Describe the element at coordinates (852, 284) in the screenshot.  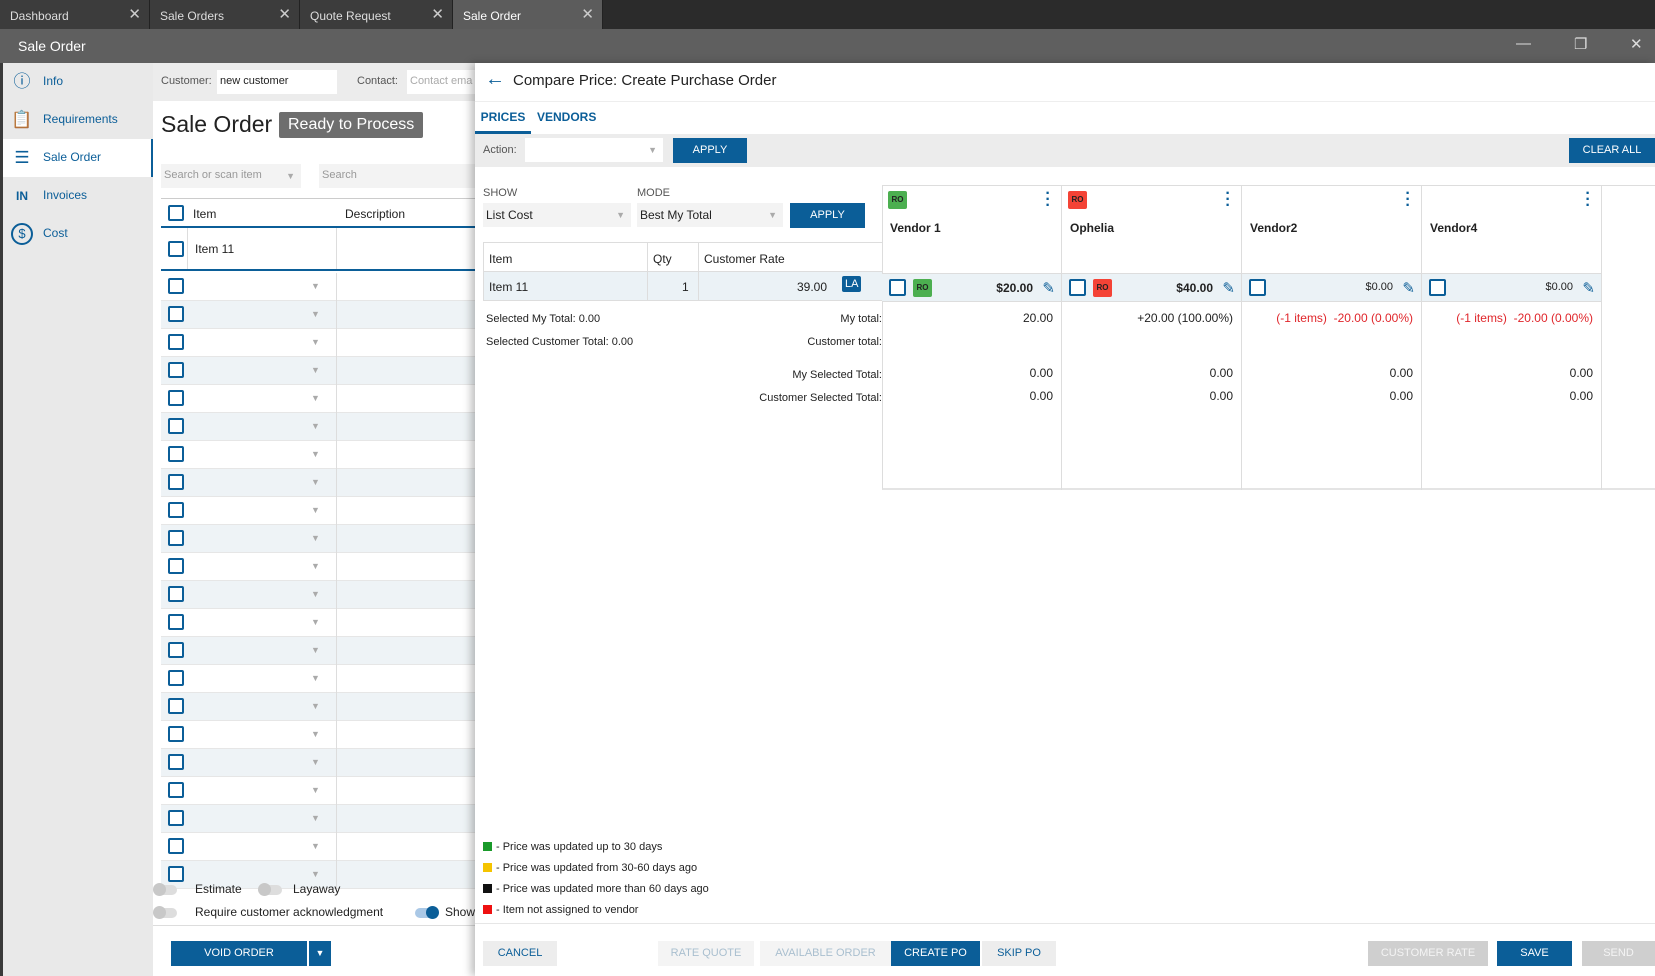
I see `rate-badge: LA` at that location.